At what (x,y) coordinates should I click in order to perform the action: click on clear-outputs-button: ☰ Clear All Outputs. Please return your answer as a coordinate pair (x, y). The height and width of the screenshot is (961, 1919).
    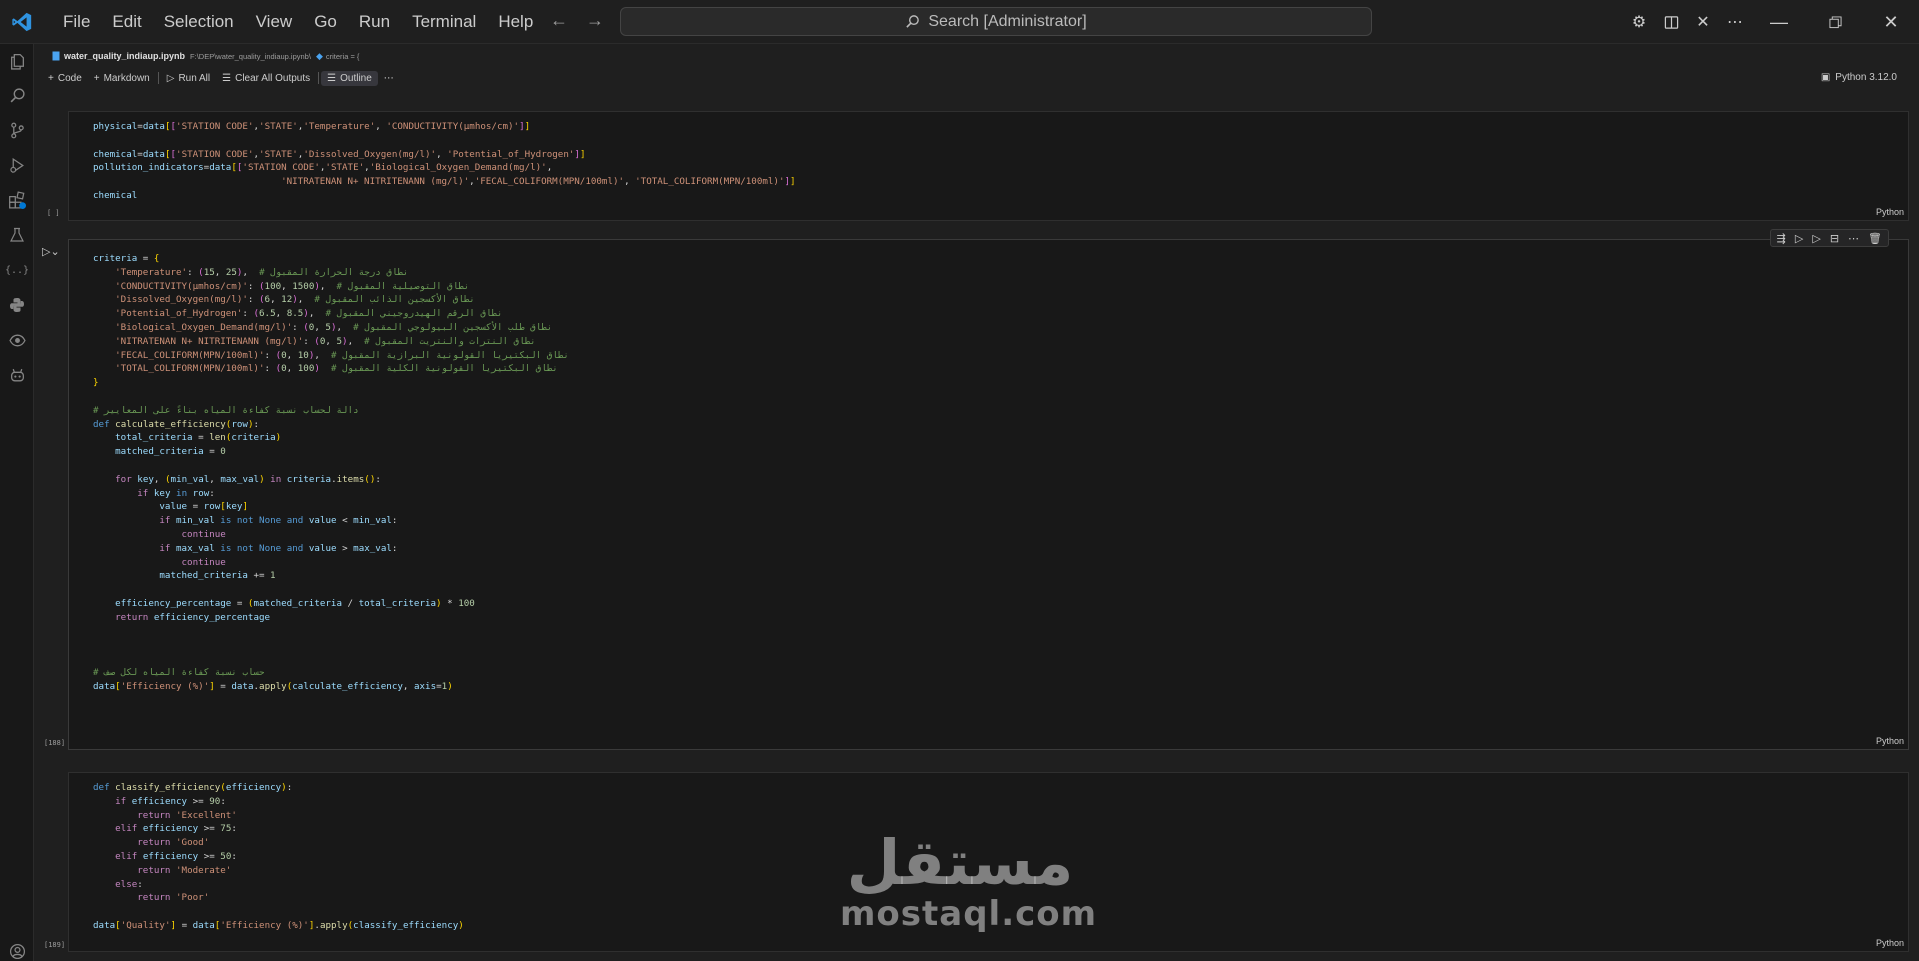
    Looking at the image, I should click on (266, 78).